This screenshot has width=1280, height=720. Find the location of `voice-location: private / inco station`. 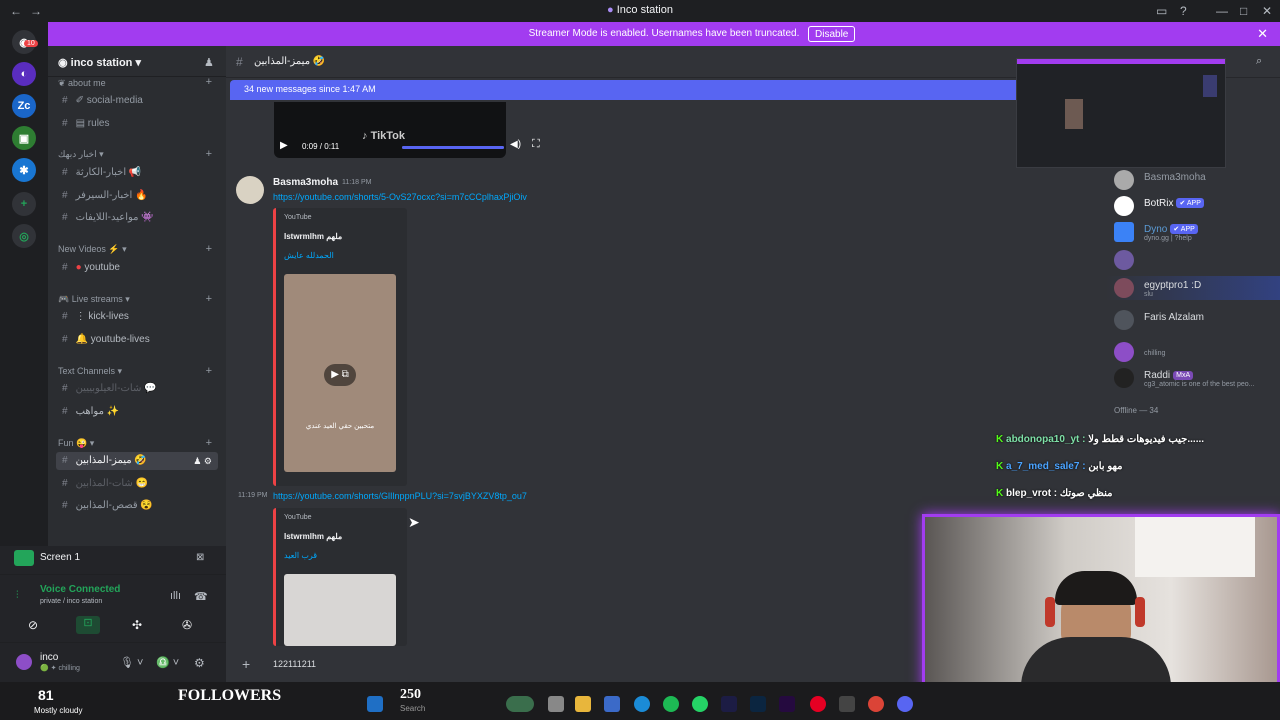

voice-location: private / inco station is located at coordinates (71, 601).